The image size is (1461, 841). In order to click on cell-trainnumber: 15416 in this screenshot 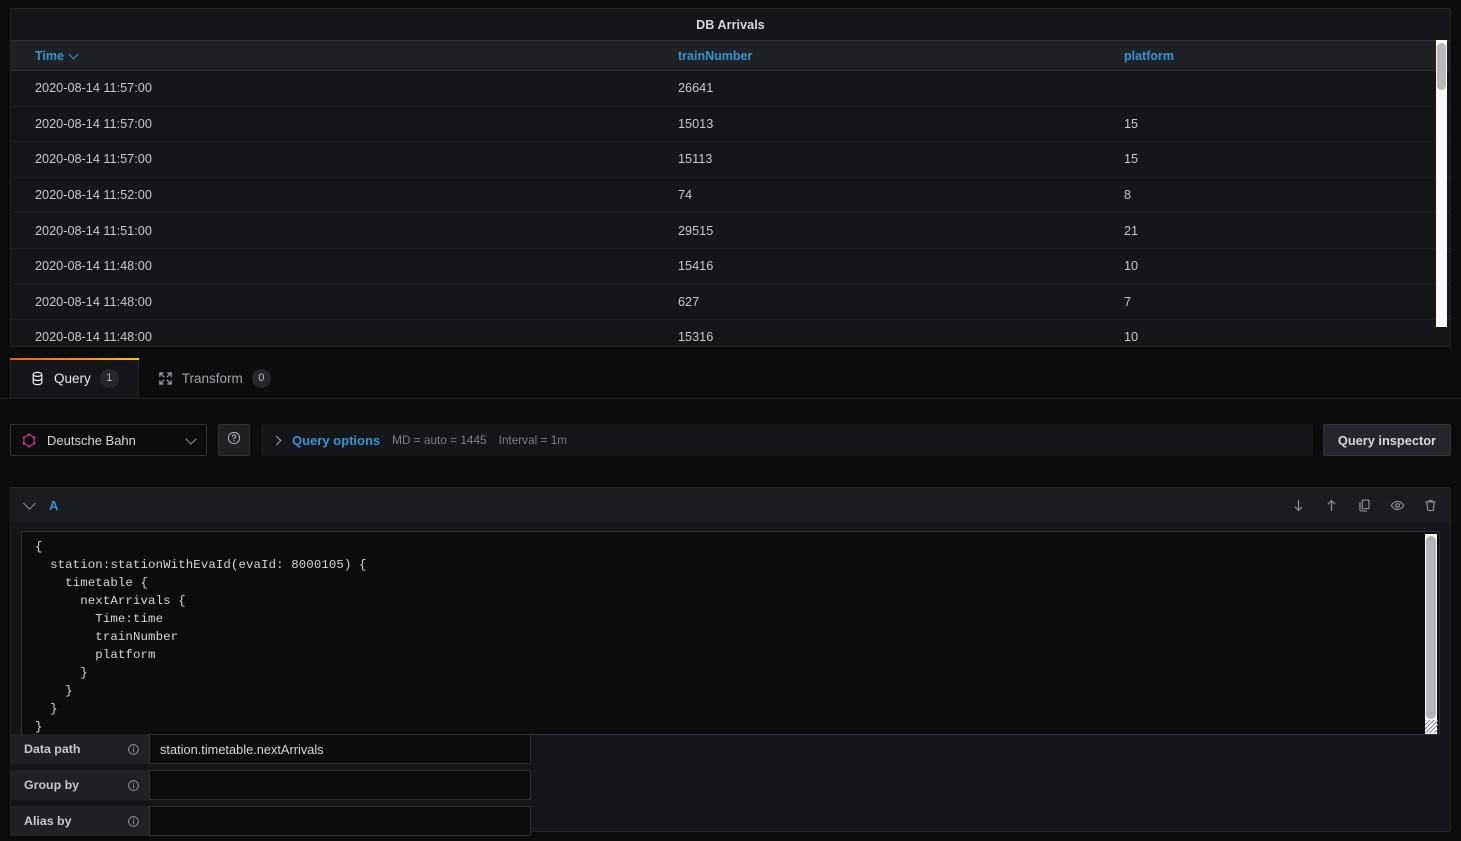, I will do `click(696, 266)`.